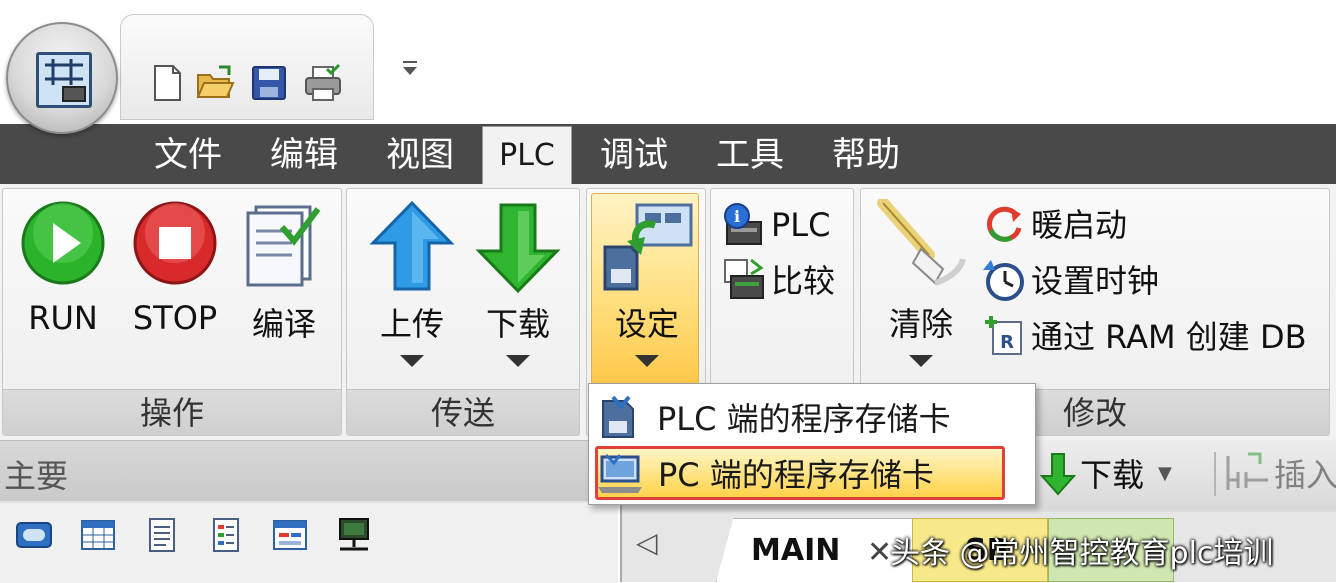 This screenshot has width=1336, height=583. What do you see at coordinates (750, 154) in the screenshot?
I see `menu-tools: 工具` at bounding box center [750, 154].